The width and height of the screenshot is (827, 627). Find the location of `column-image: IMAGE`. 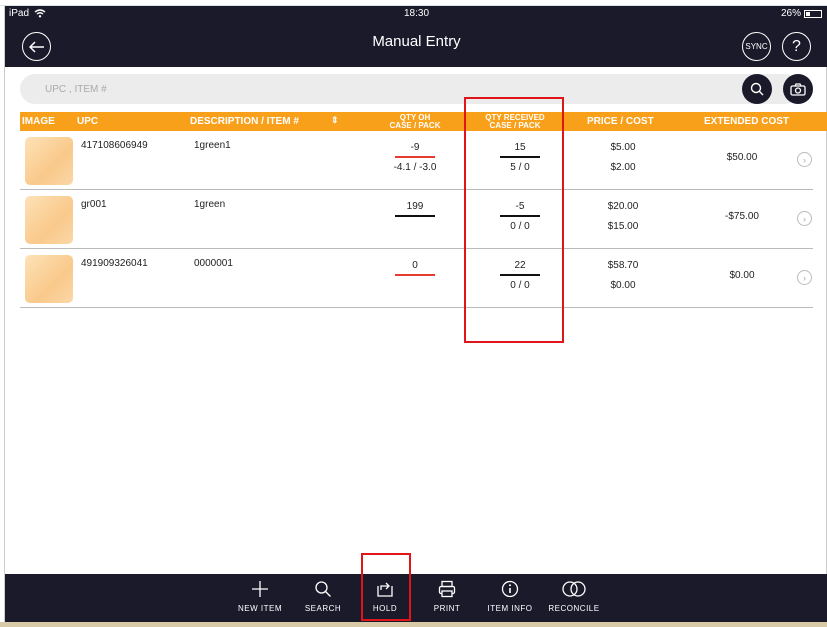

column-image: IMAGE is located at coordinates (38, 121).